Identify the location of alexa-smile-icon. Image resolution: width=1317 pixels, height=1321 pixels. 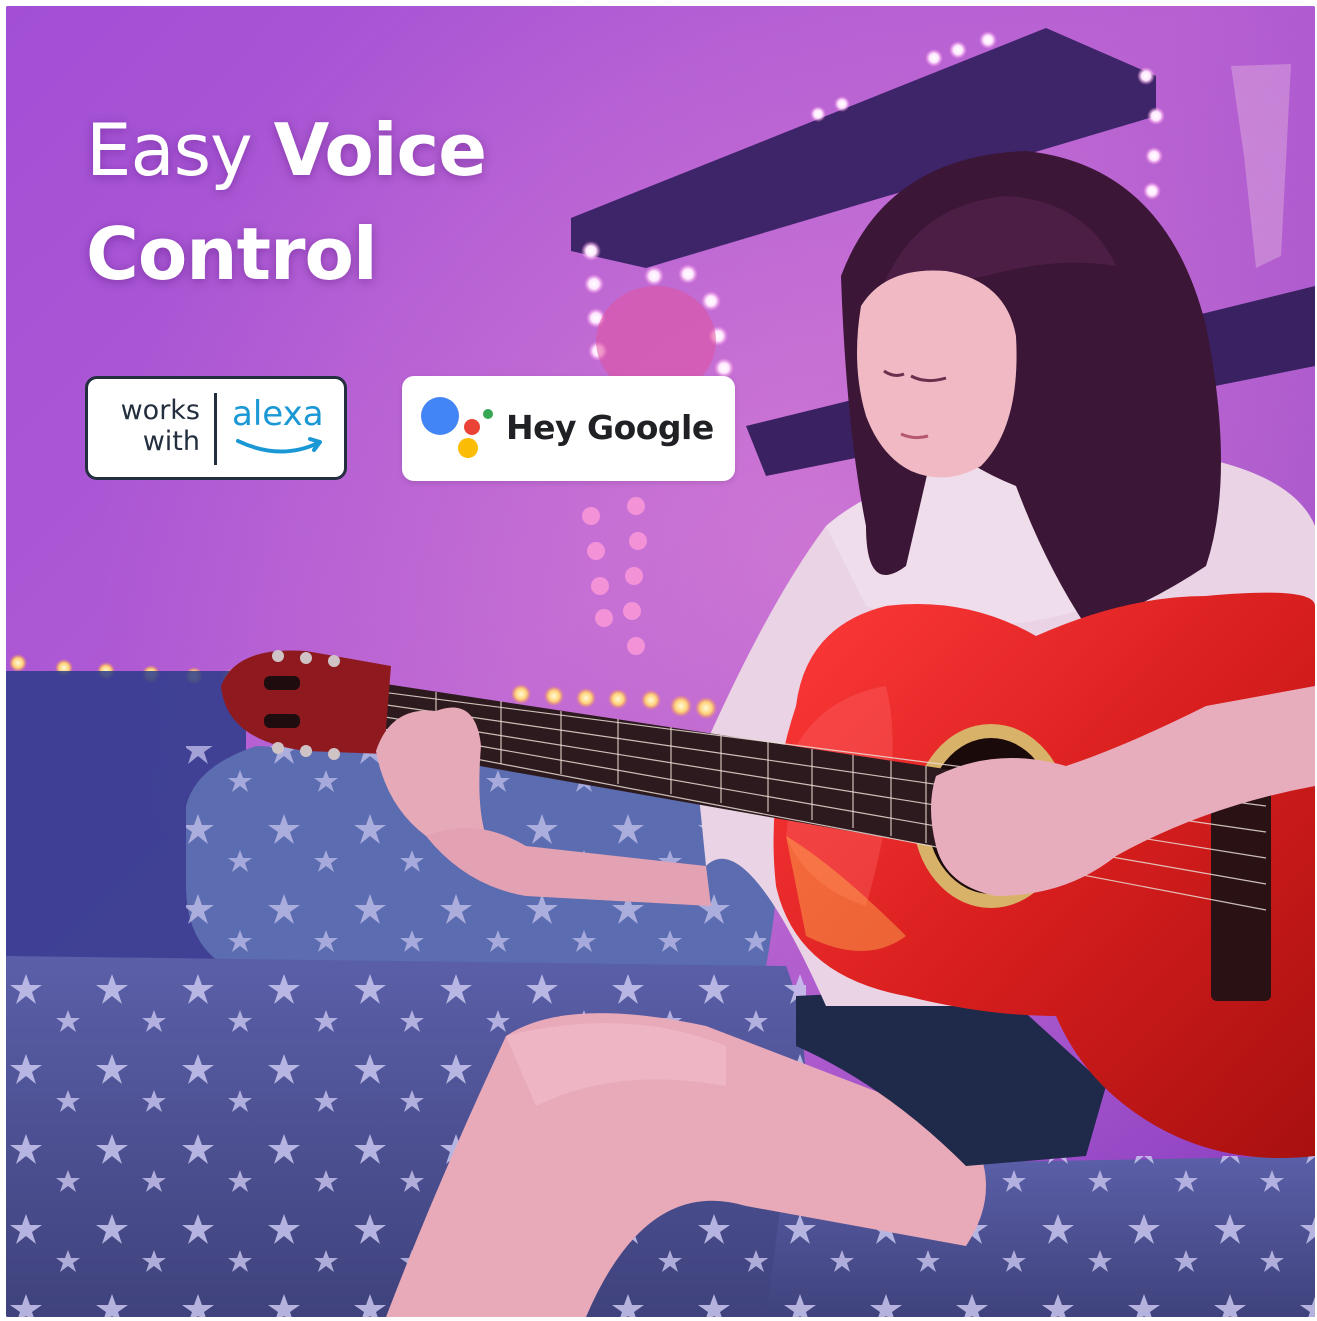
(279, 445).